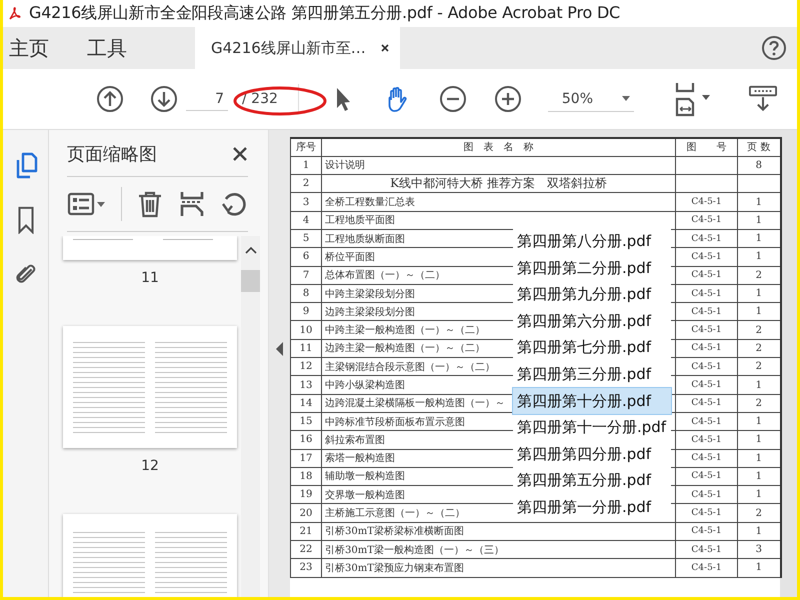 This screenshot has height=600, width=800. I want to click on table-cell: 18, so click(306, 476).